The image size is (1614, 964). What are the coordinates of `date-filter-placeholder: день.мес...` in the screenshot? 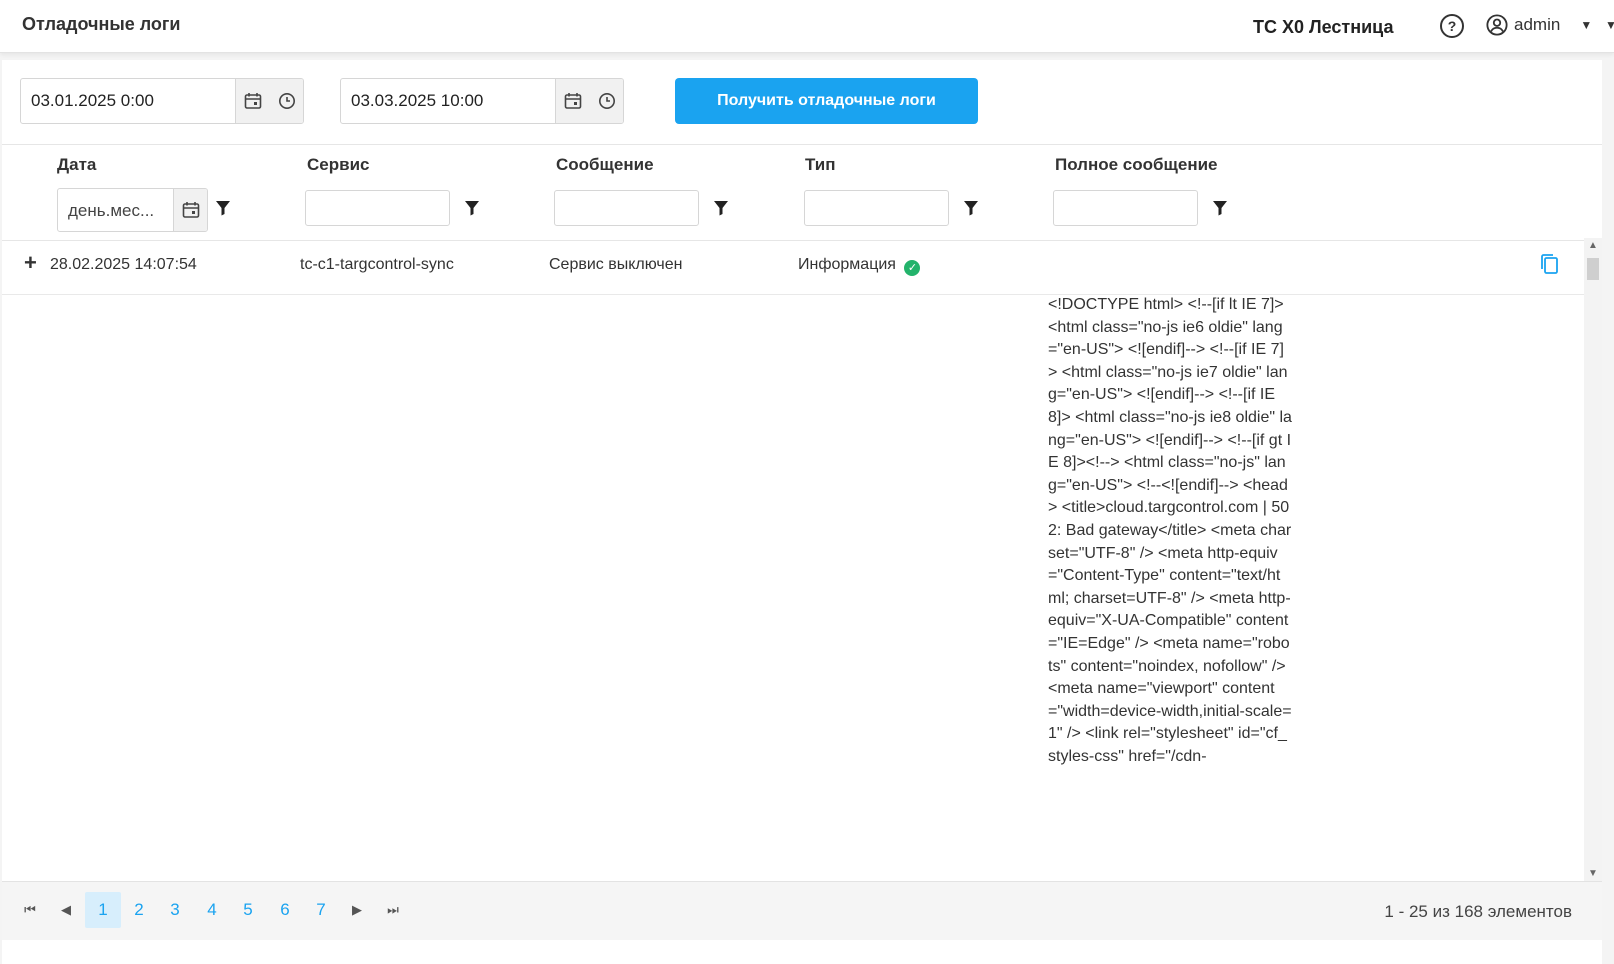 It's located at (111, 210).